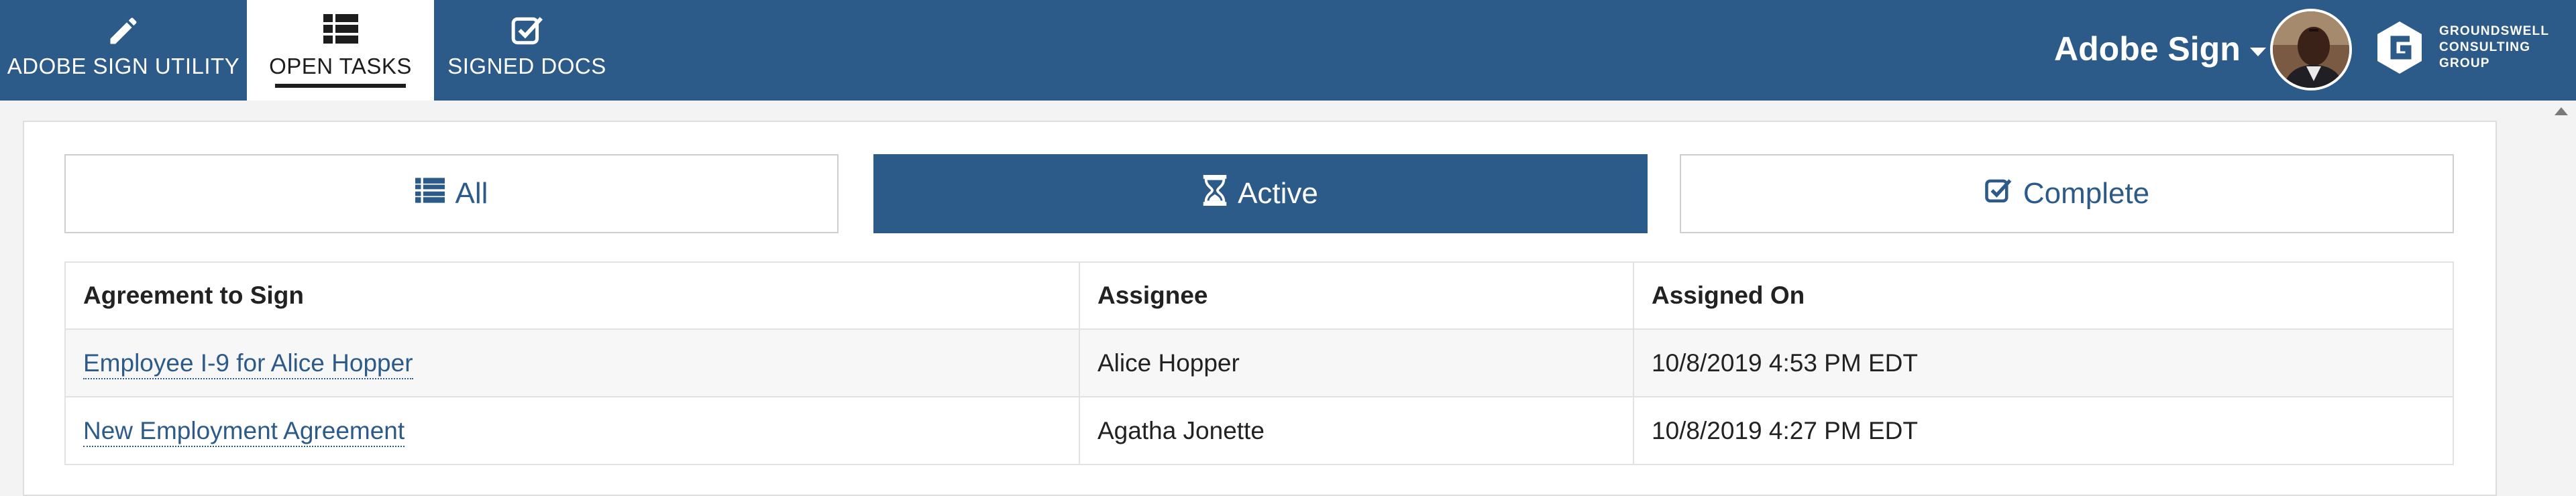 The image size is (2576, 496). I want to click on agreement-cell: New Employment Agreement, so click(572, 430).